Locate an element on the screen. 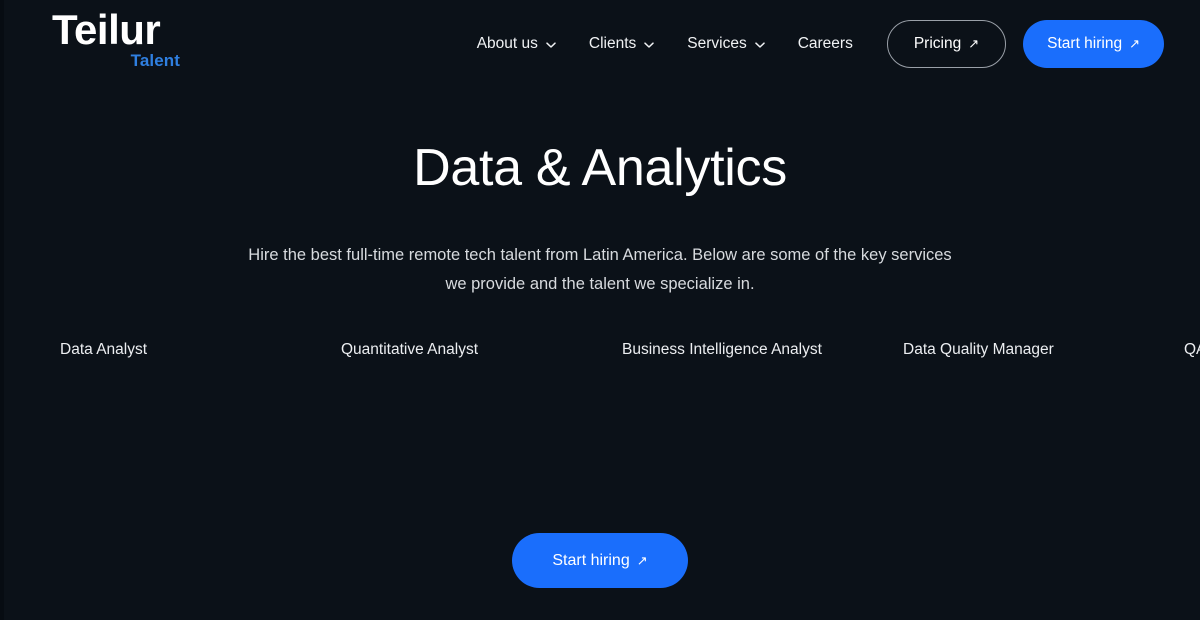  nav-item-label: Clients is located at coordinates (612, 43).